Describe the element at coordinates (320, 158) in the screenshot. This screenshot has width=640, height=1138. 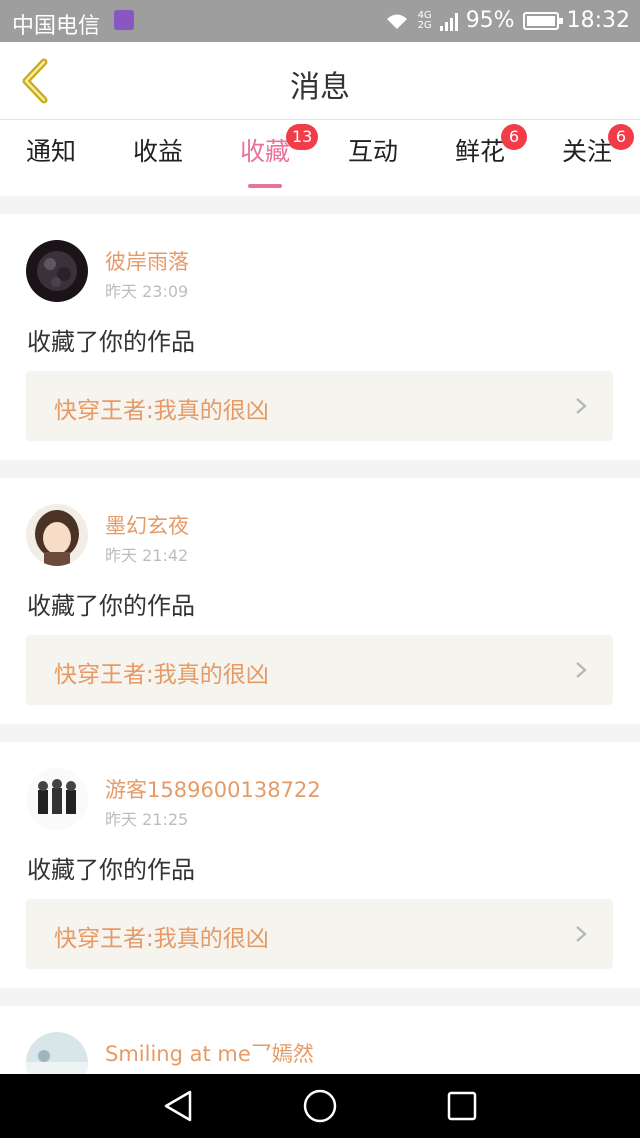
I see `tab-bar: 通知 收益 收藏 13 互动 鲜花 6 关注 6` at that location.